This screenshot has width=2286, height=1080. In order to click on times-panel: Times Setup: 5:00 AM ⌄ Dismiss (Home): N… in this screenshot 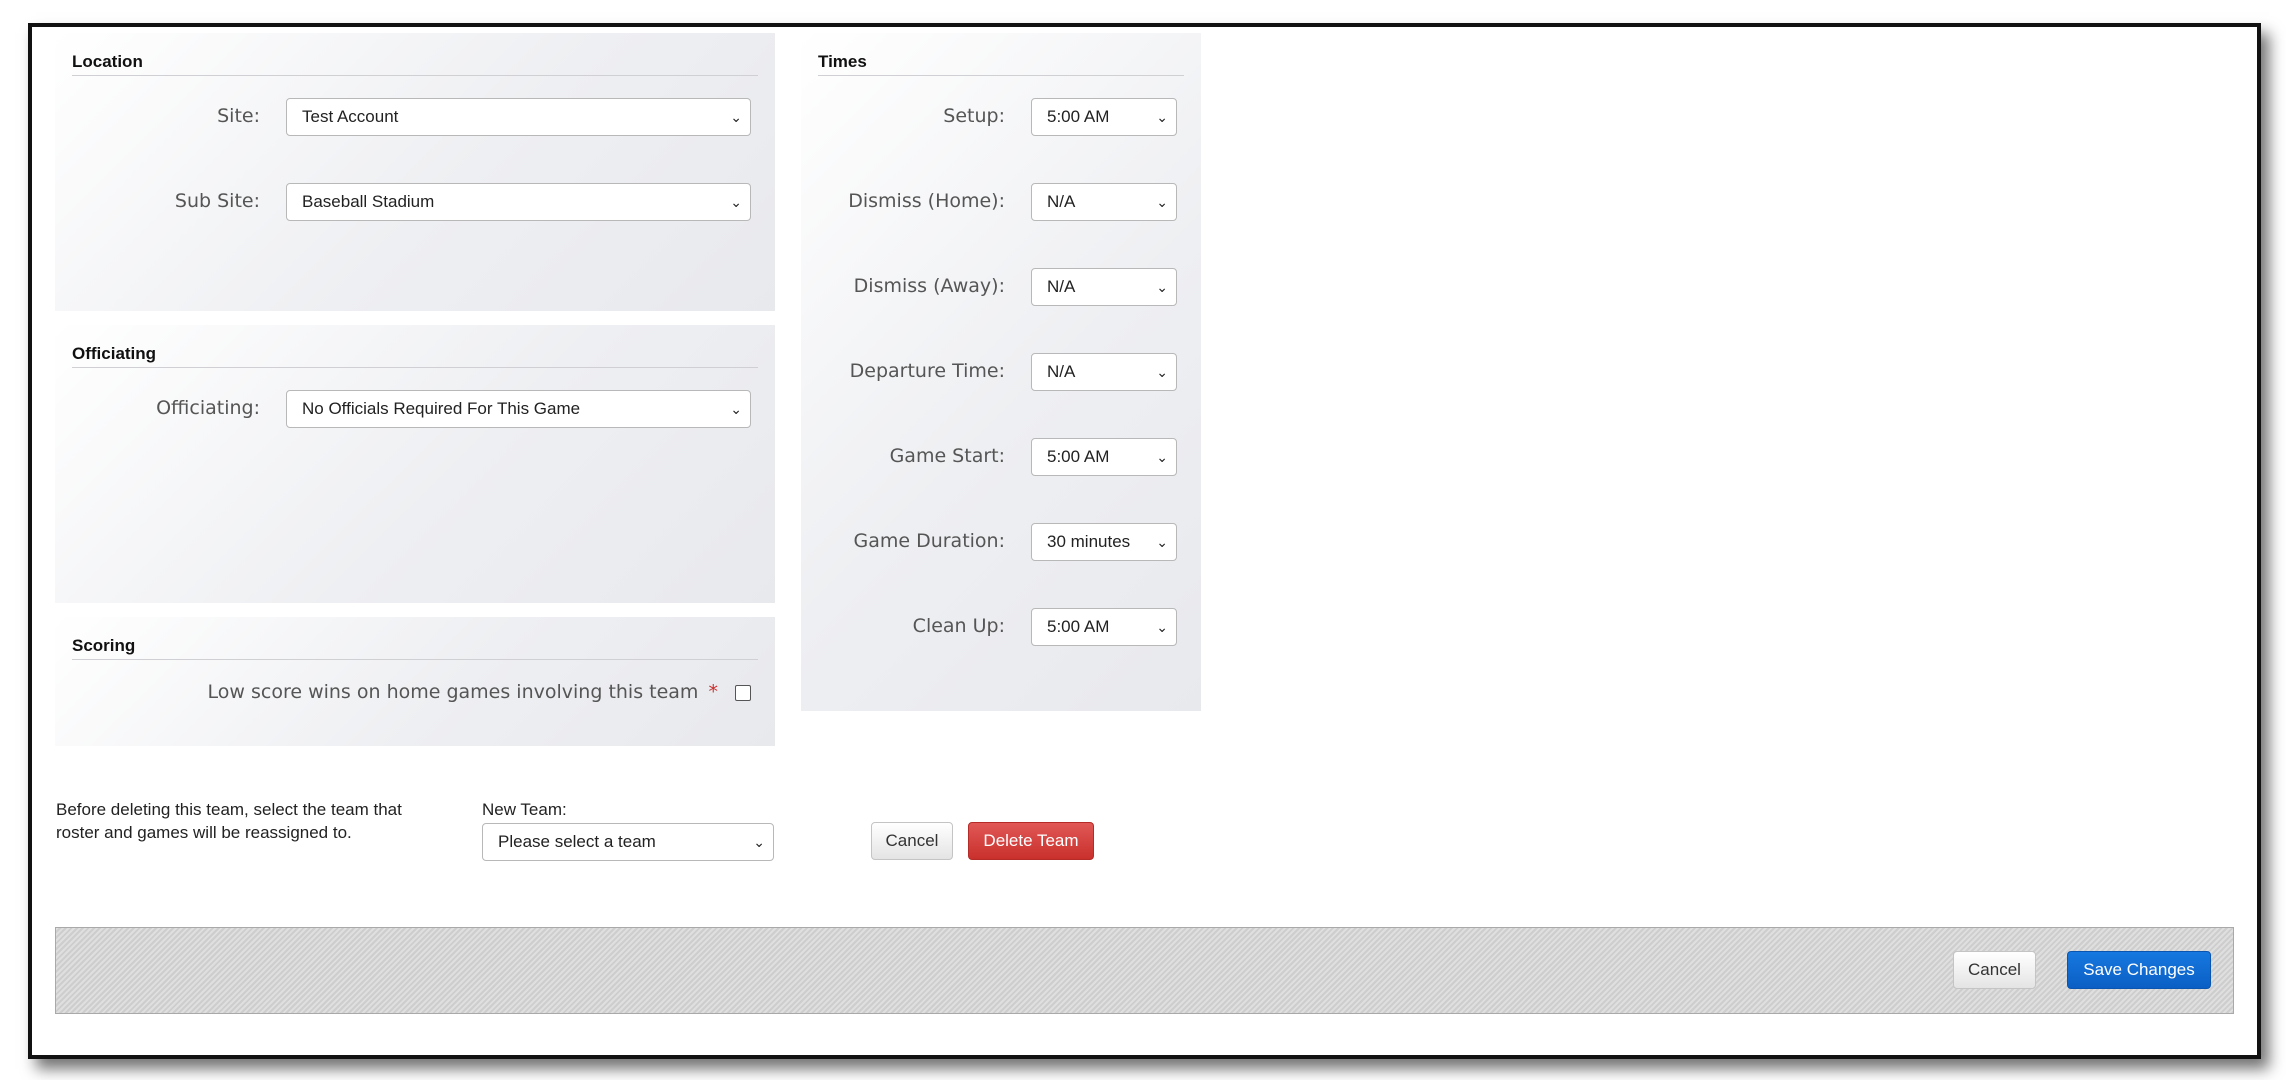, I will do `click(1001, 372)`.